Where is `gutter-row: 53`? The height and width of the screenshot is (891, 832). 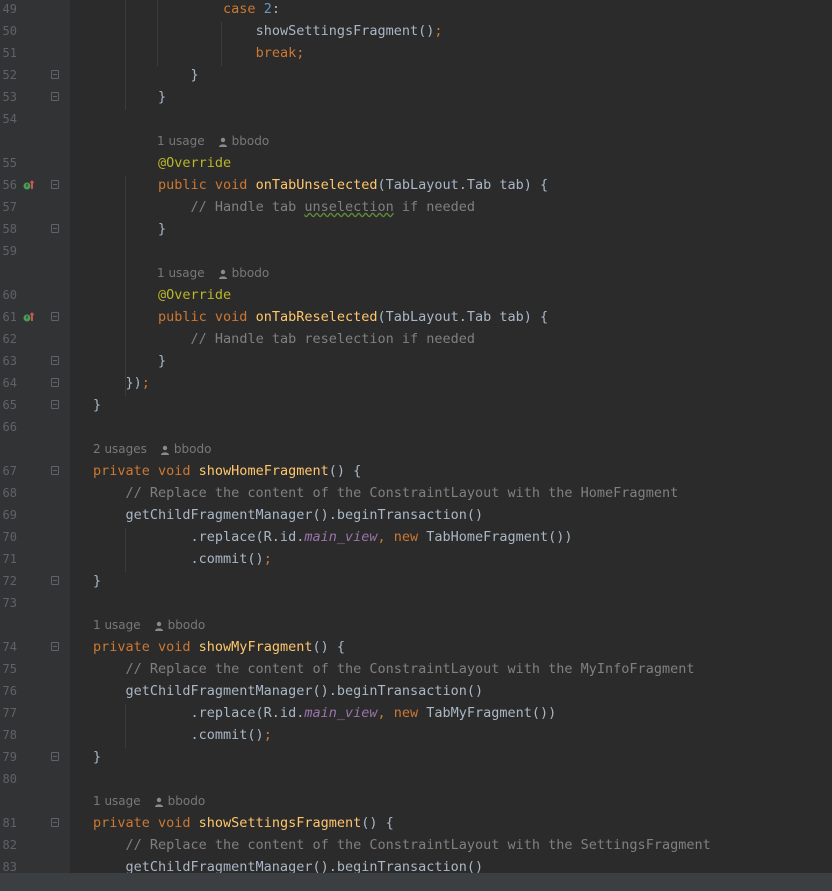 gutter-row: 53 is located at coordinates (35, 97).